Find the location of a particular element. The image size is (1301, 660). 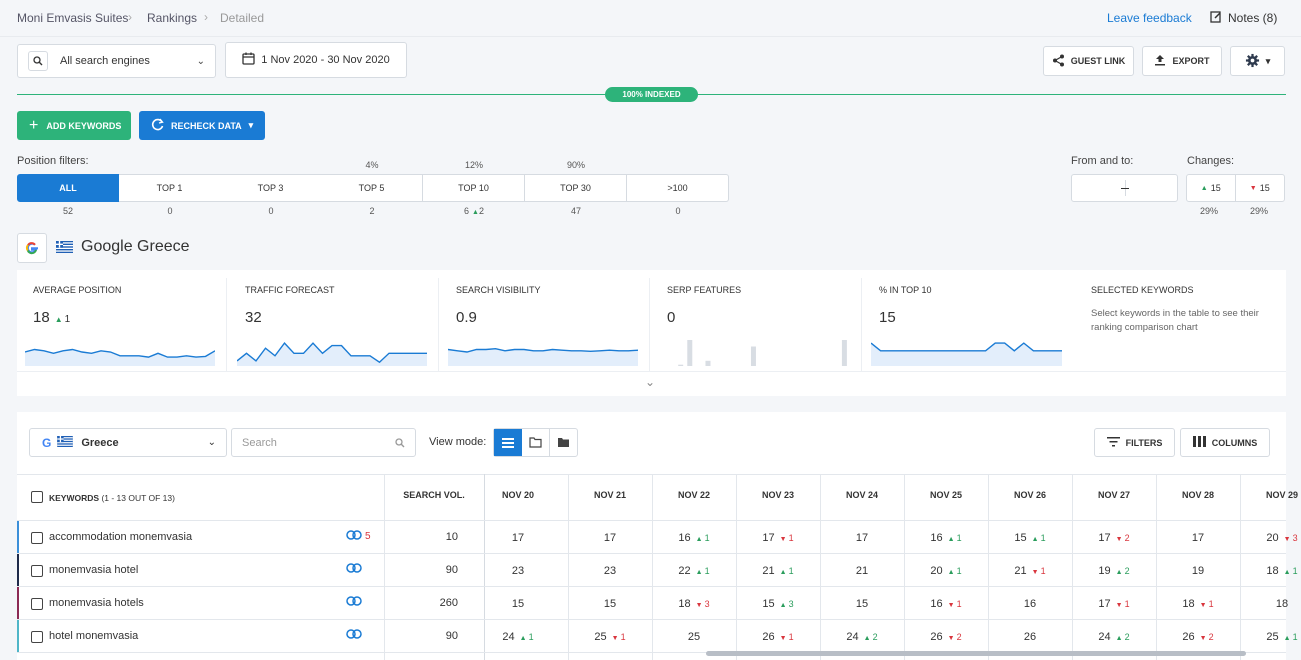

position-filter-top-30: TOP 30 is located at coordinates (576, 188).